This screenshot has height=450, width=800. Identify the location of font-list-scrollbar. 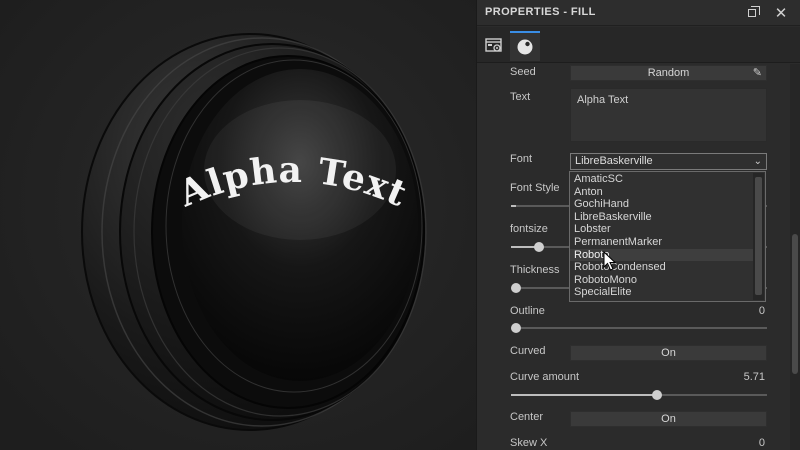
(758, 236).